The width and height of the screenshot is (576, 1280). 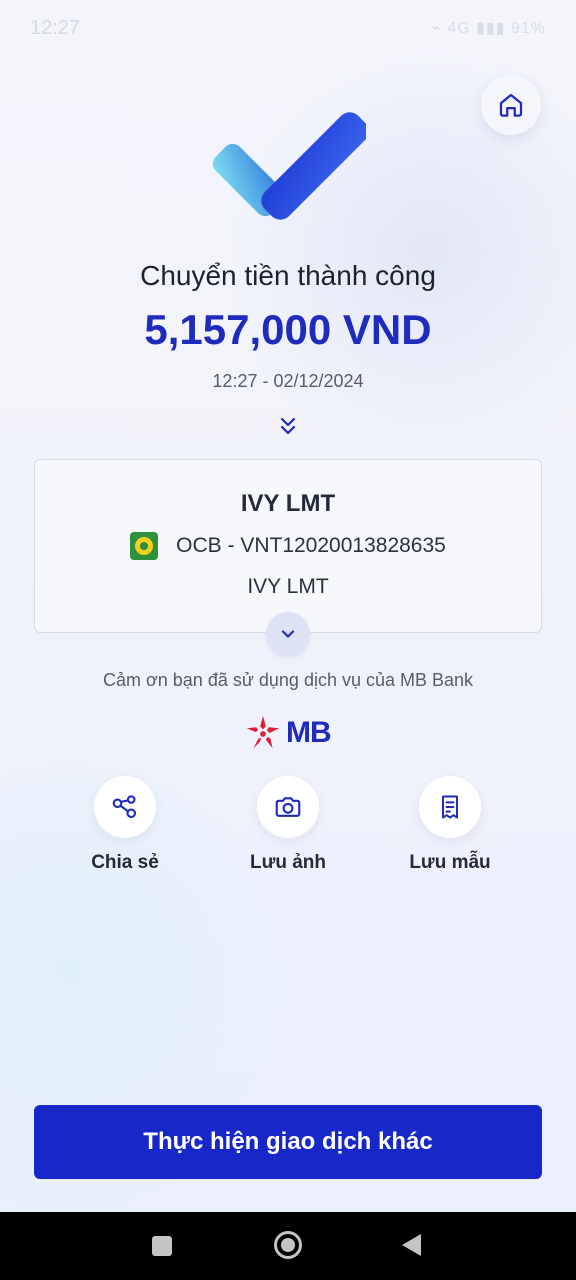 What do you see at coordinates (288, 381) in the screenshot?
I see `transfer-datetime: 12:27 - 02/12/2024` at bounding box center [288, 381].